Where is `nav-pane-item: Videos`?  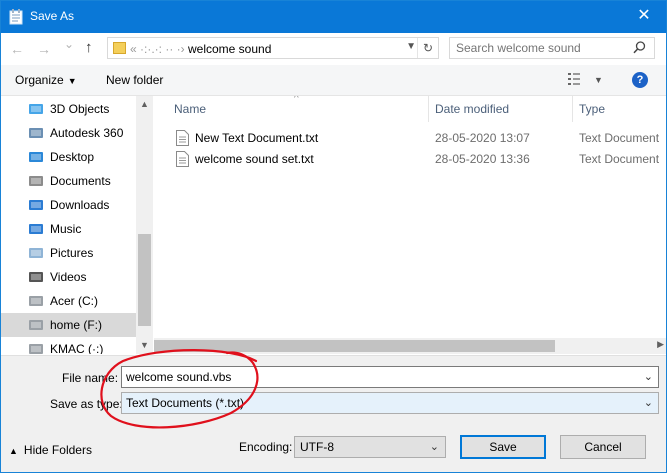
nav-pane-item: Videos is located at coordinates (68, 277).